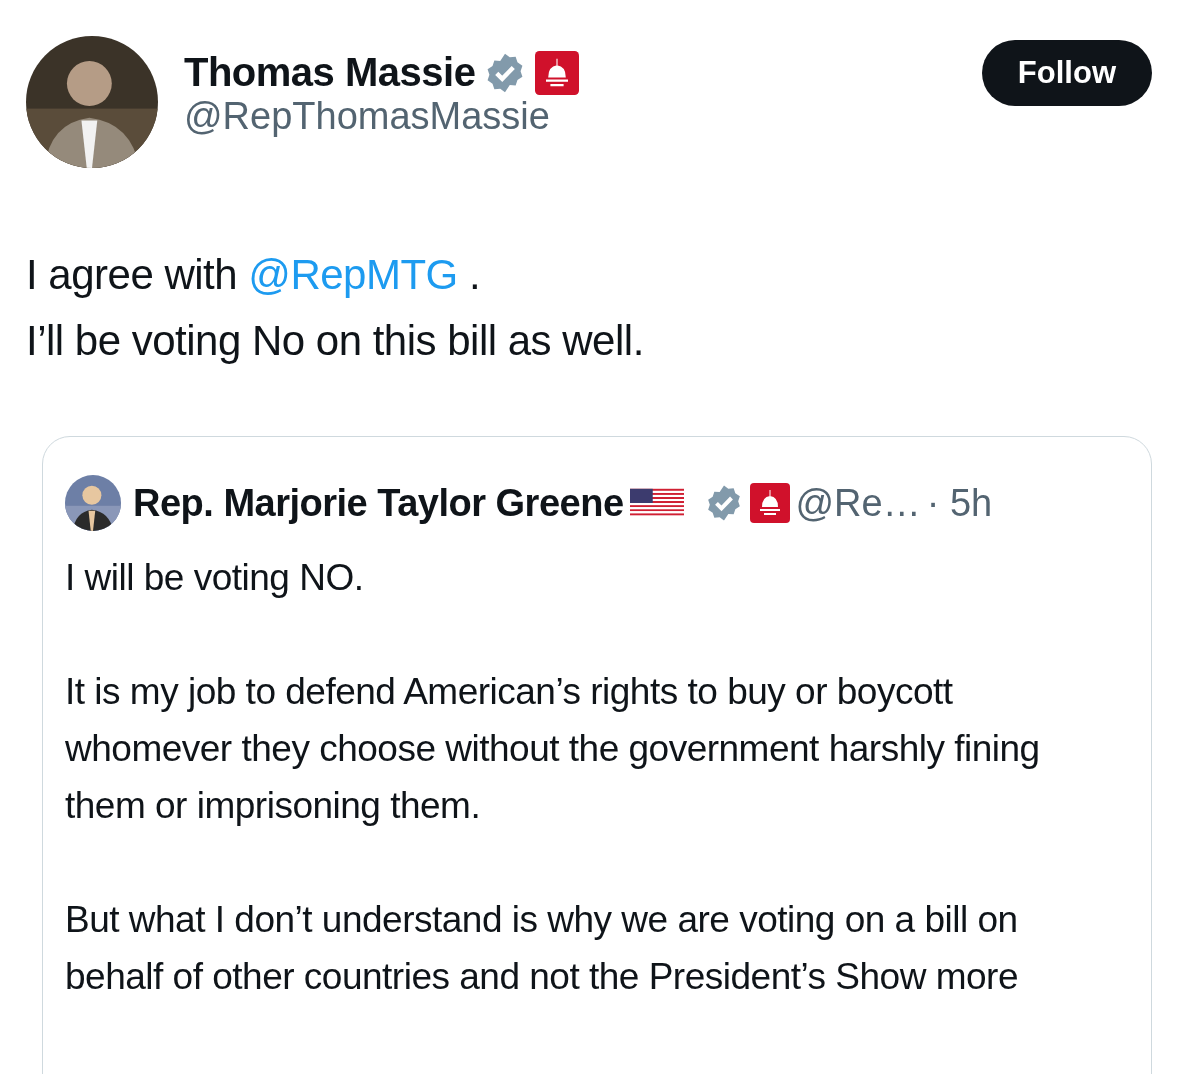 The width and height of the screenshot is (1200, 1074). What do you see at coordinates (378, 503) in the screenshot?
I see `quoted-author-name: Rep. Marjorie Taylor Greene` at bounding box center [378, 503].